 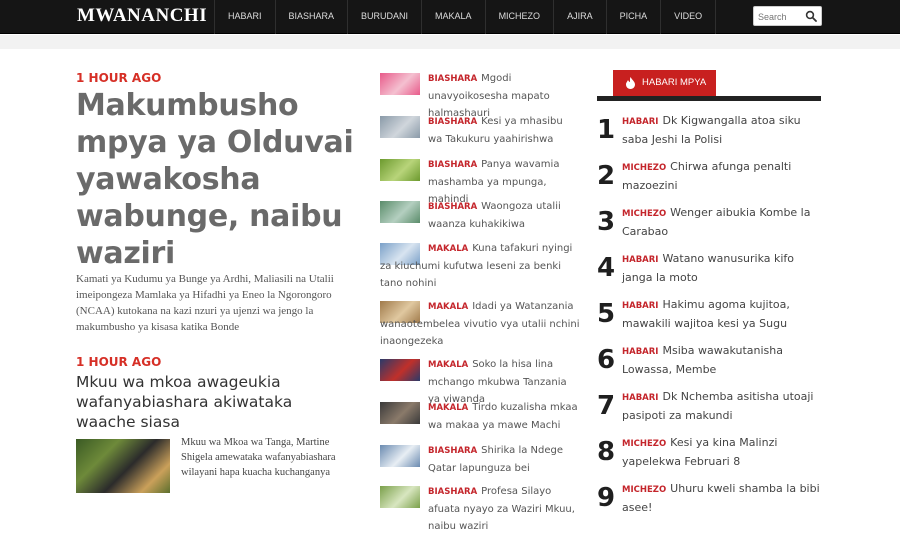 What do you see at coordinates (606, 314) in the screenshot?
I see `rank-number: 5` at bounding box center [606, 314].